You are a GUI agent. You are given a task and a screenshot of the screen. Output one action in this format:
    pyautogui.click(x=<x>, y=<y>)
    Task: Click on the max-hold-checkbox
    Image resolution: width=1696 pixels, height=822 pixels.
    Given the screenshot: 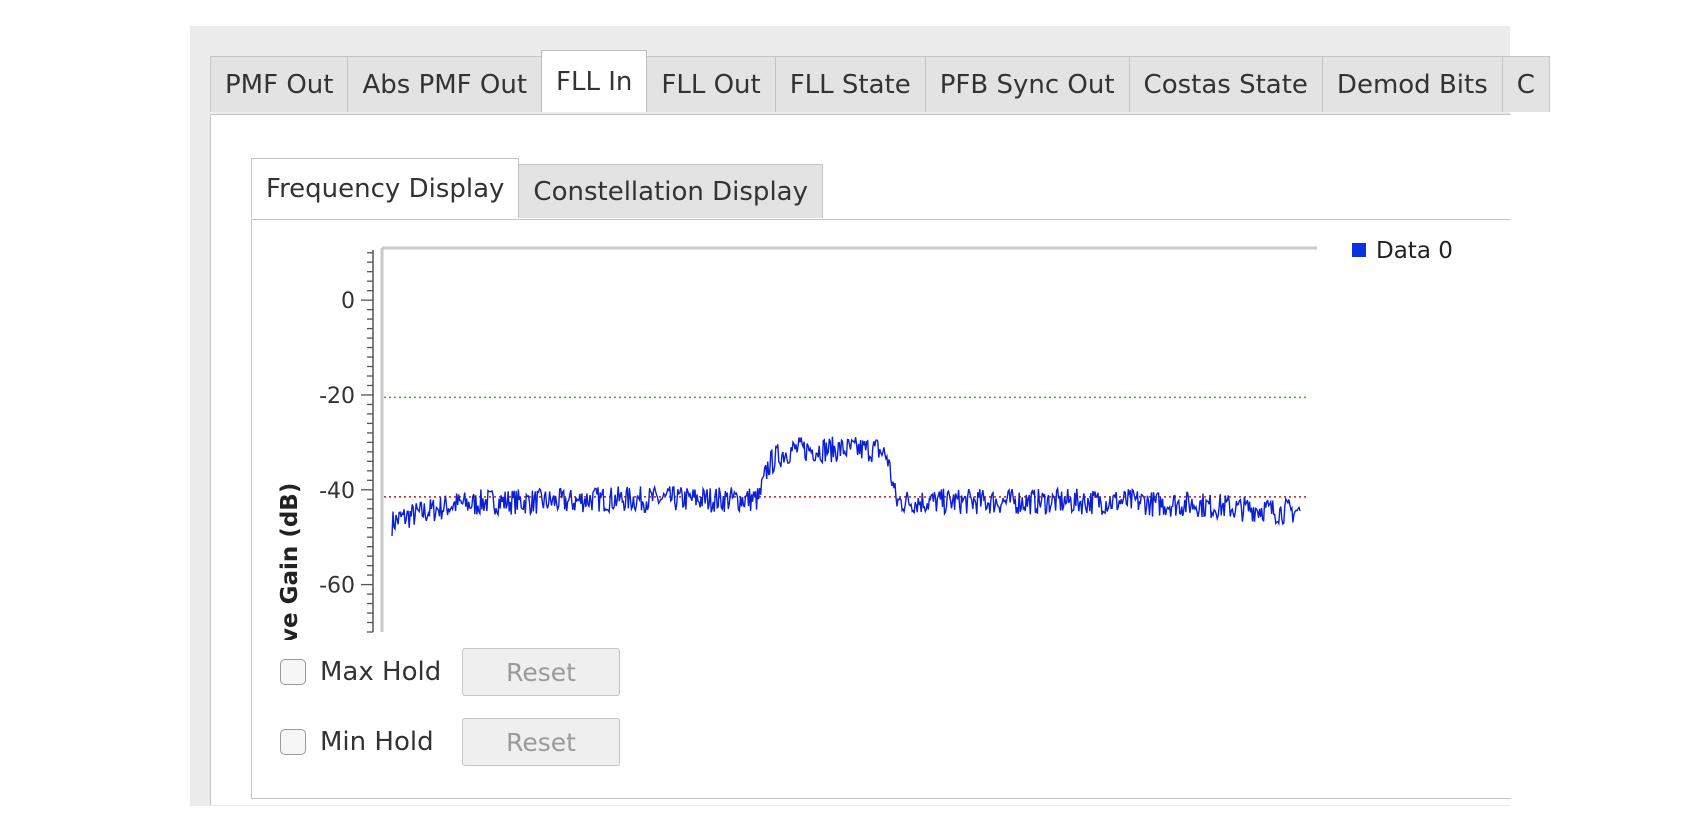 What is the action you would take?
    pyautogui.click(x=293, y=672)
    